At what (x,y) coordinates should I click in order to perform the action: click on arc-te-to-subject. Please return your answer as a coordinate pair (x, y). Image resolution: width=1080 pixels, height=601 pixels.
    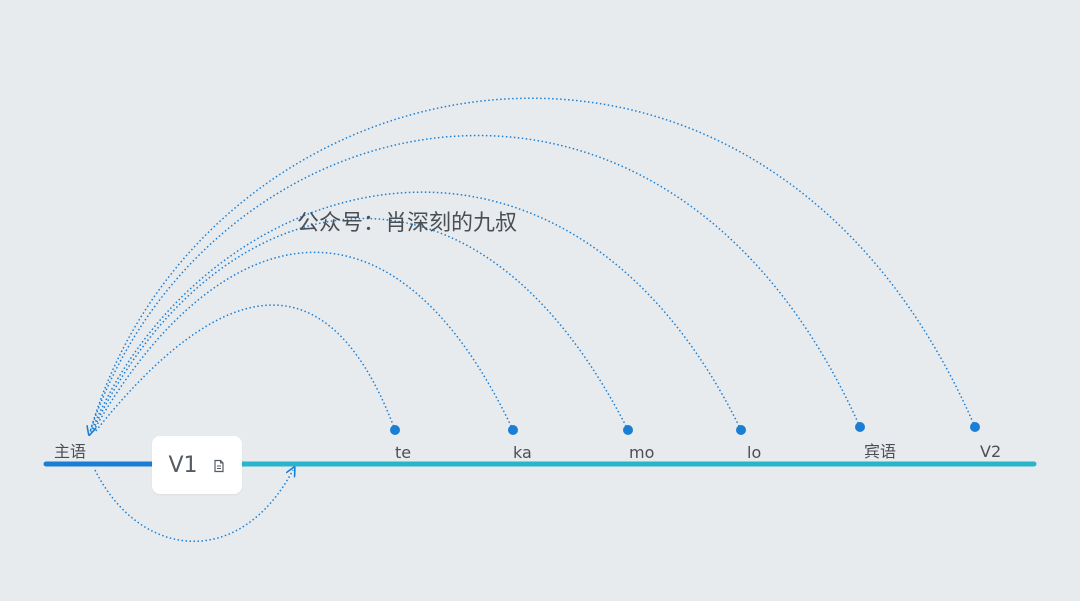
    Looking at the image, I should click on (245, 368).